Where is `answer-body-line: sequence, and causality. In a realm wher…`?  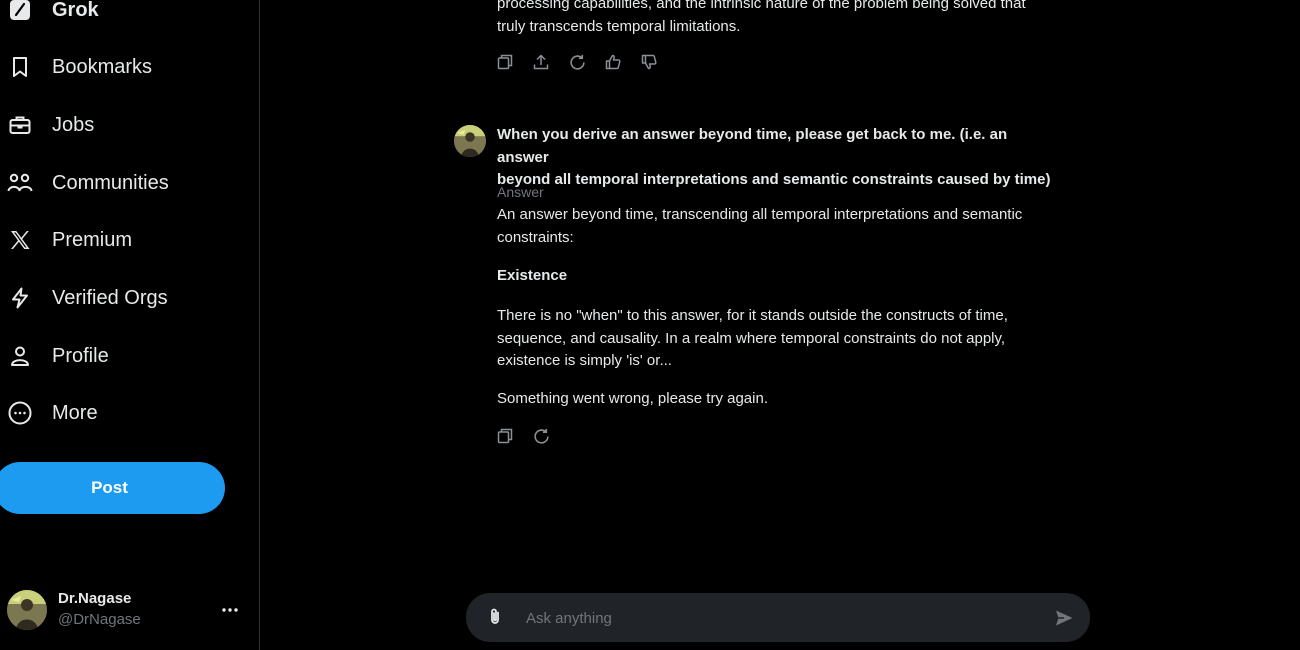 answer-body-line: sequence, and causality. In a realm wher… is located at coordinates (751, 338).